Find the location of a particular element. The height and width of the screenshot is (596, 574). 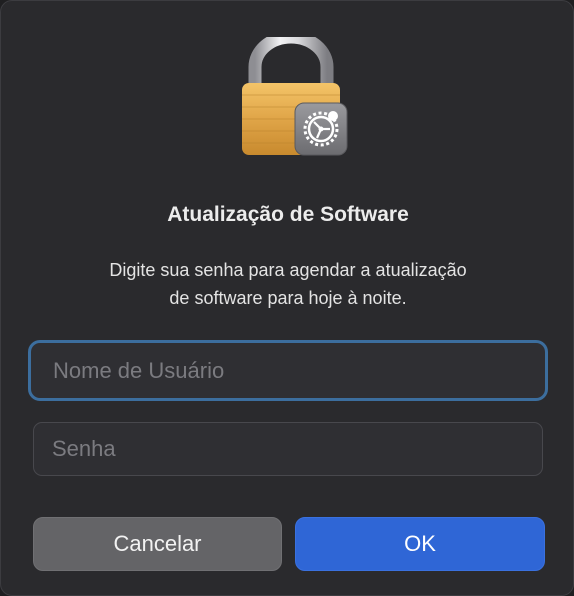

cancel-button: Cancelar is located at coordinates (157, 544).